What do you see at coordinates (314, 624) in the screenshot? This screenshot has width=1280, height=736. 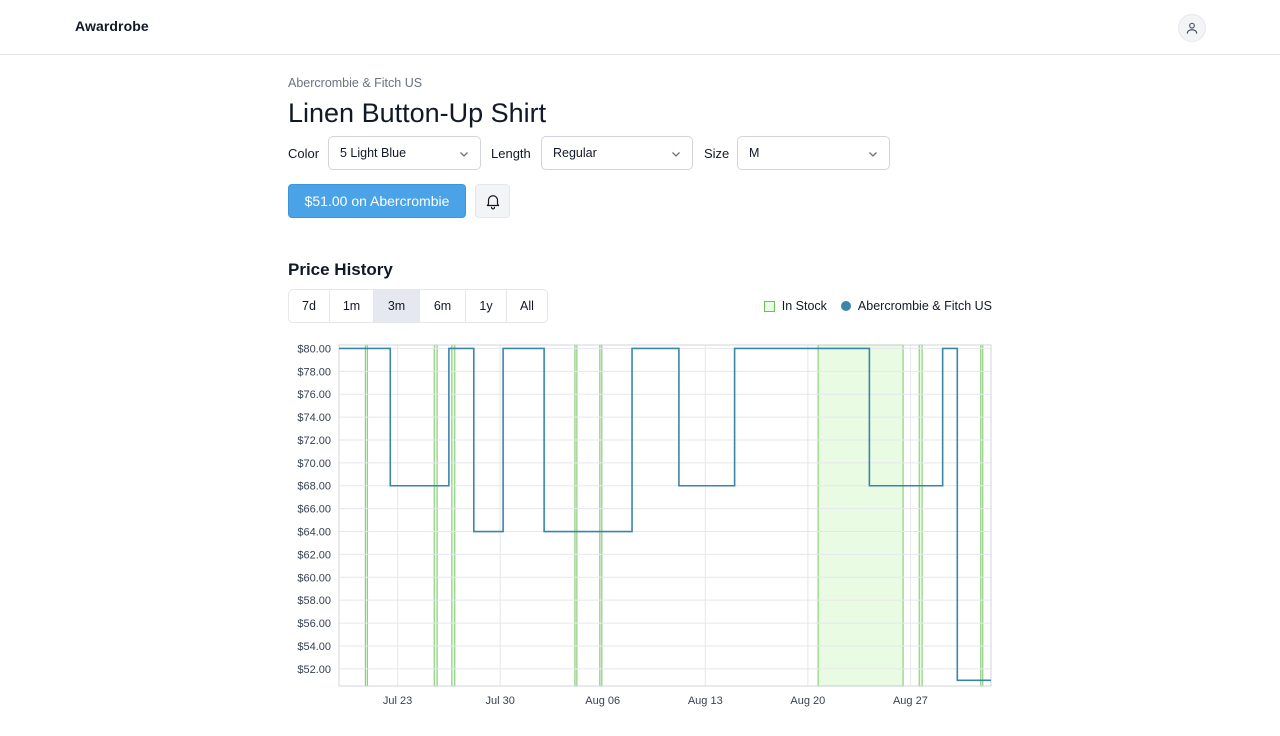 I see `y-tick-label: $56.00` at bounding box center [314, 624].